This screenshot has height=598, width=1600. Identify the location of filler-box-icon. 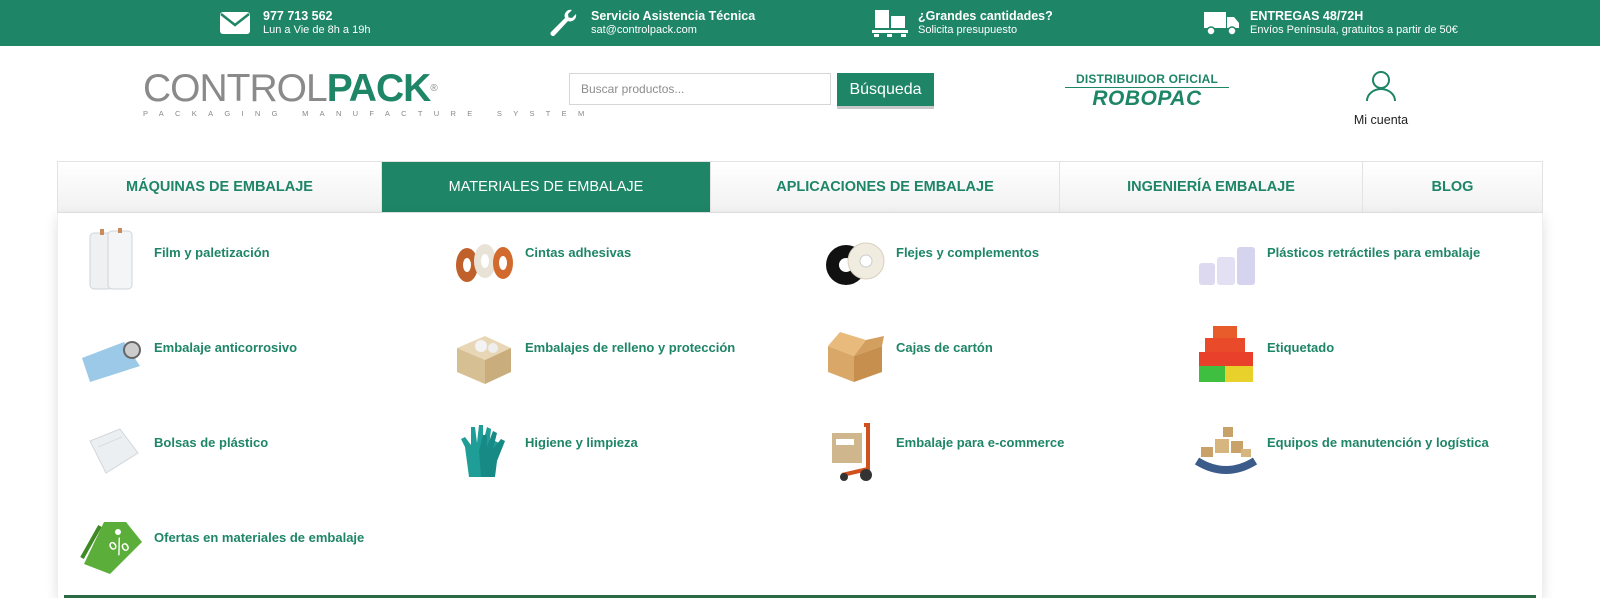
(484, 355).